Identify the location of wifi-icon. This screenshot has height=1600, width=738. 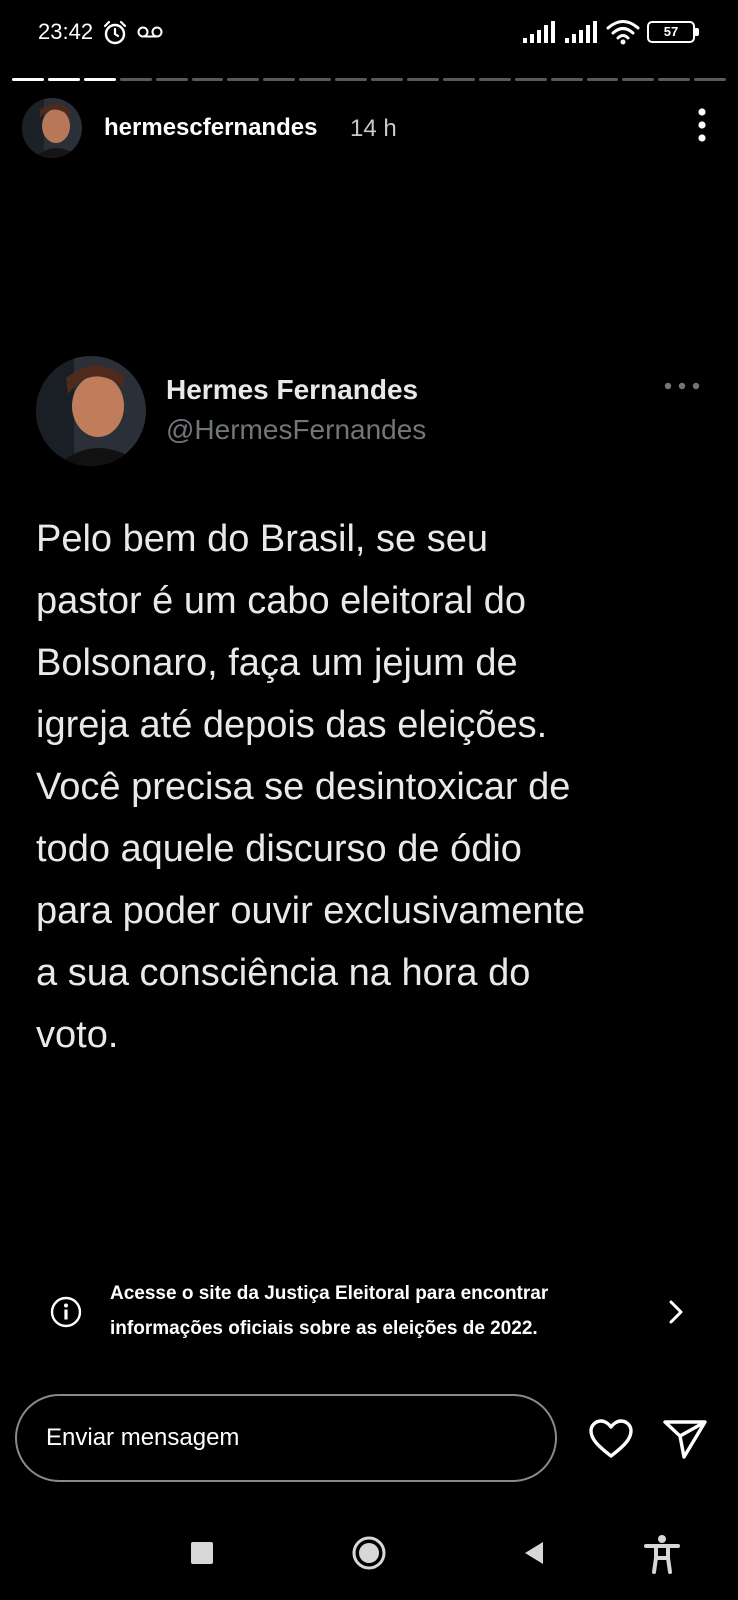
(623, 32).